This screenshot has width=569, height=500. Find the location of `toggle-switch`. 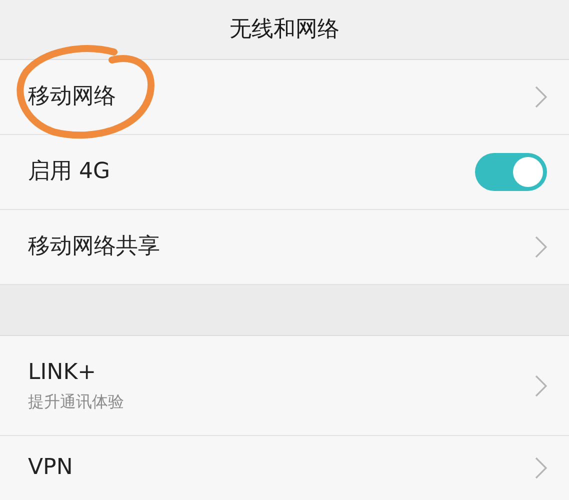

toggle-switch is located at coordinates (511, 172).